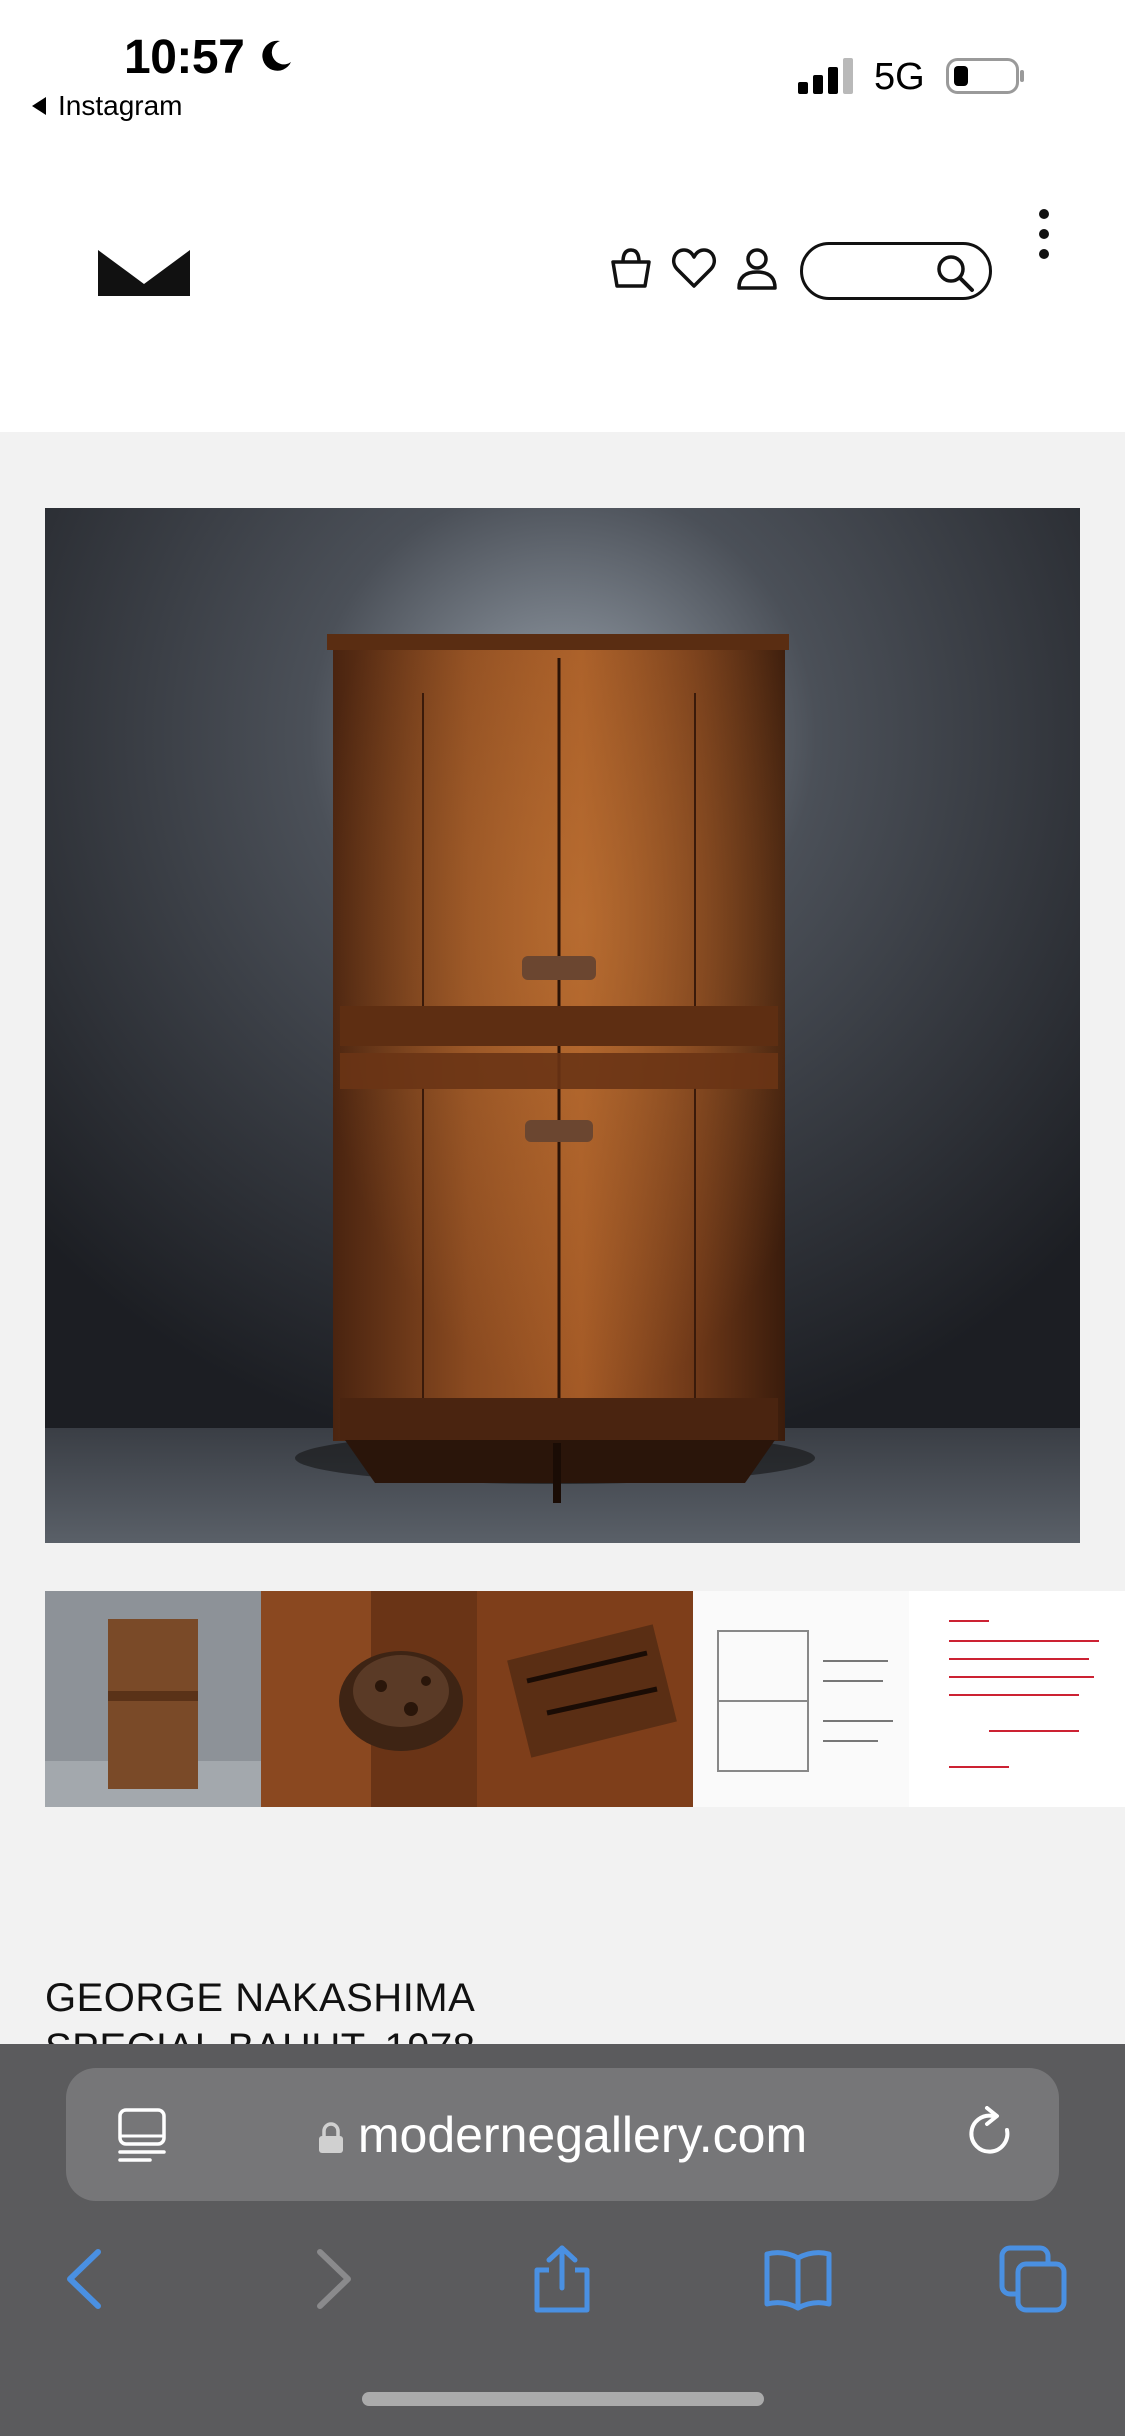 This screenshot has height=2436, width=1125. What do you see at coordinates (694, 268) in the screenshot?
I see `heart-icon` at bounding box center [694, 268].